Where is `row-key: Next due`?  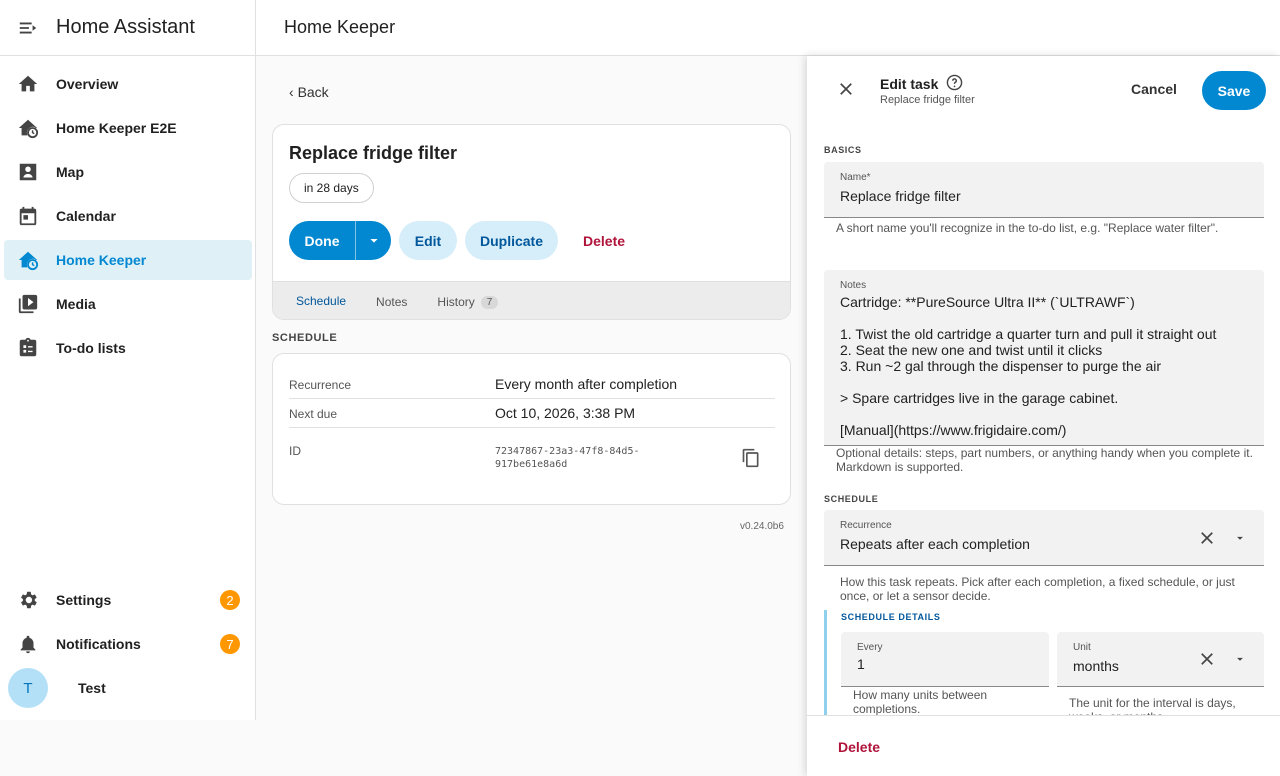 row-key: Next due is located at coordinates (313, 414).